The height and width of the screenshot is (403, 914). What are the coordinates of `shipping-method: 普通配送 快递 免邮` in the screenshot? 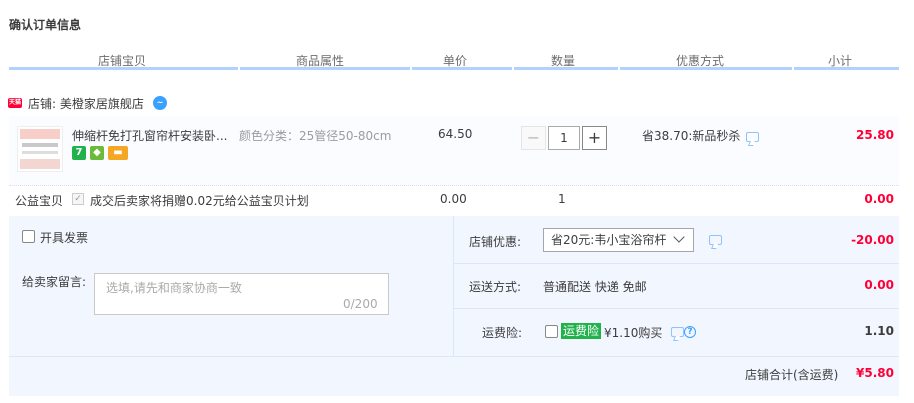 It's located at (595, 287).